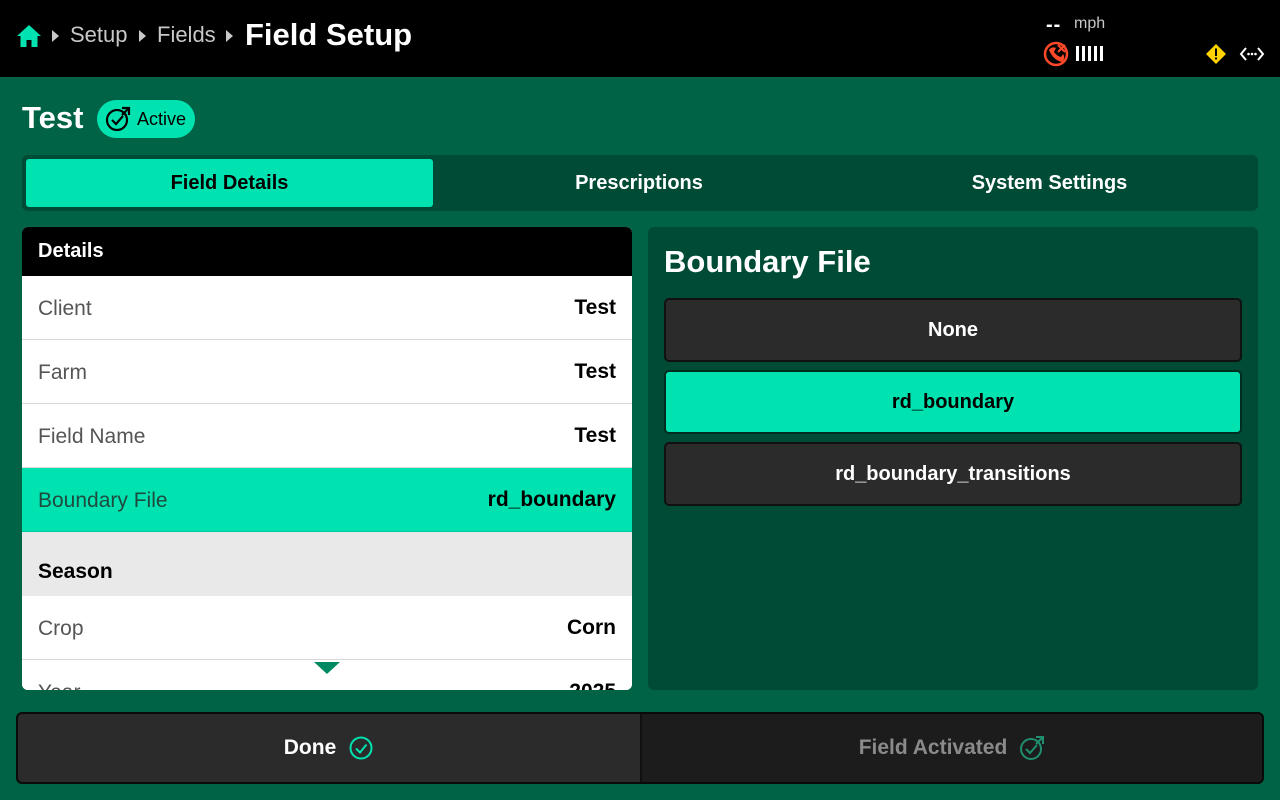 The height and width of the screenshot is (800, 1280). What do you see at coordinates (327, 251) in the screenshot?
I see `details-header: Details` at bounding box center [327, 251].